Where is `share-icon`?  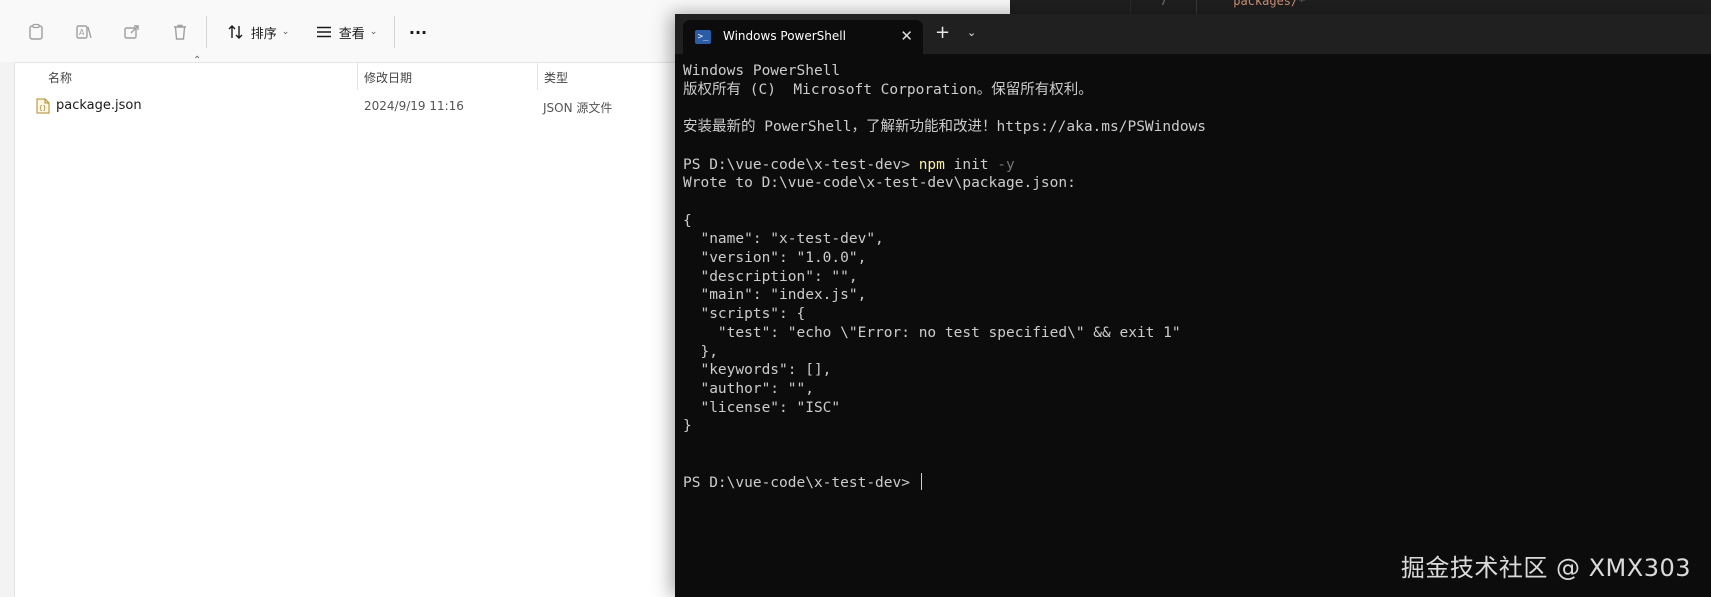 share-icon is located at coordinates (131, 32).